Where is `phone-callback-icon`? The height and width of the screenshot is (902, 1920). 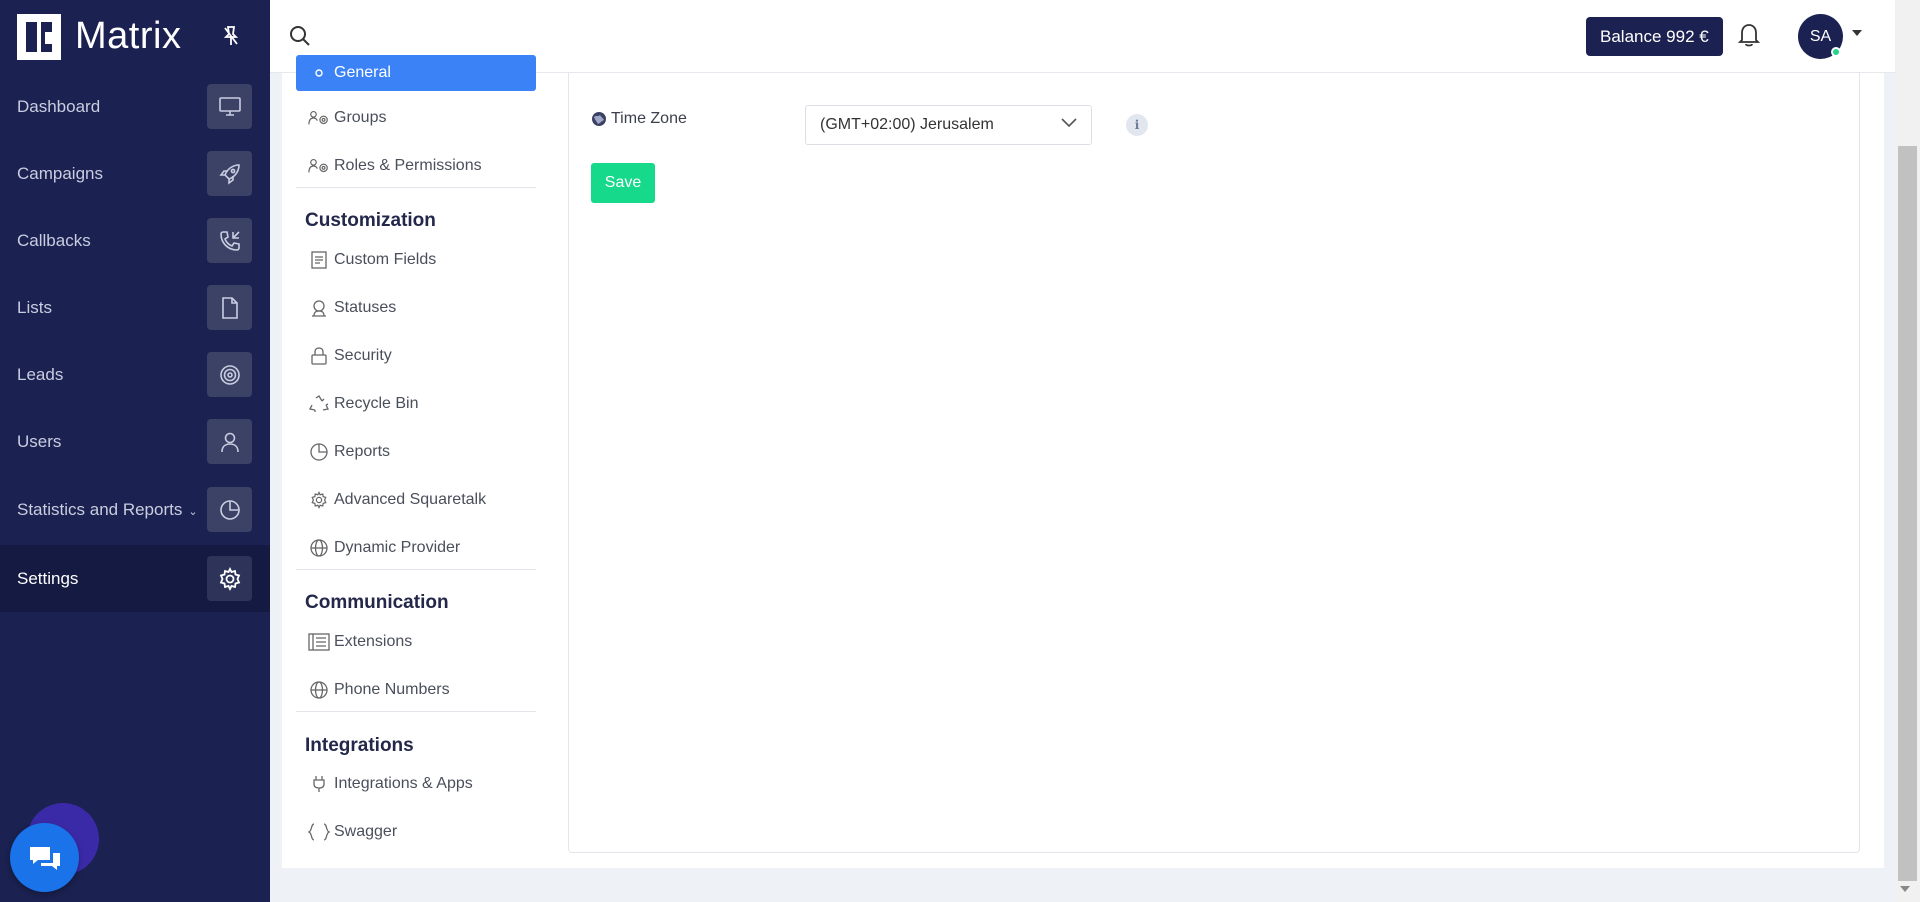 phone-callback-icon is located at coordinates (229, 240).